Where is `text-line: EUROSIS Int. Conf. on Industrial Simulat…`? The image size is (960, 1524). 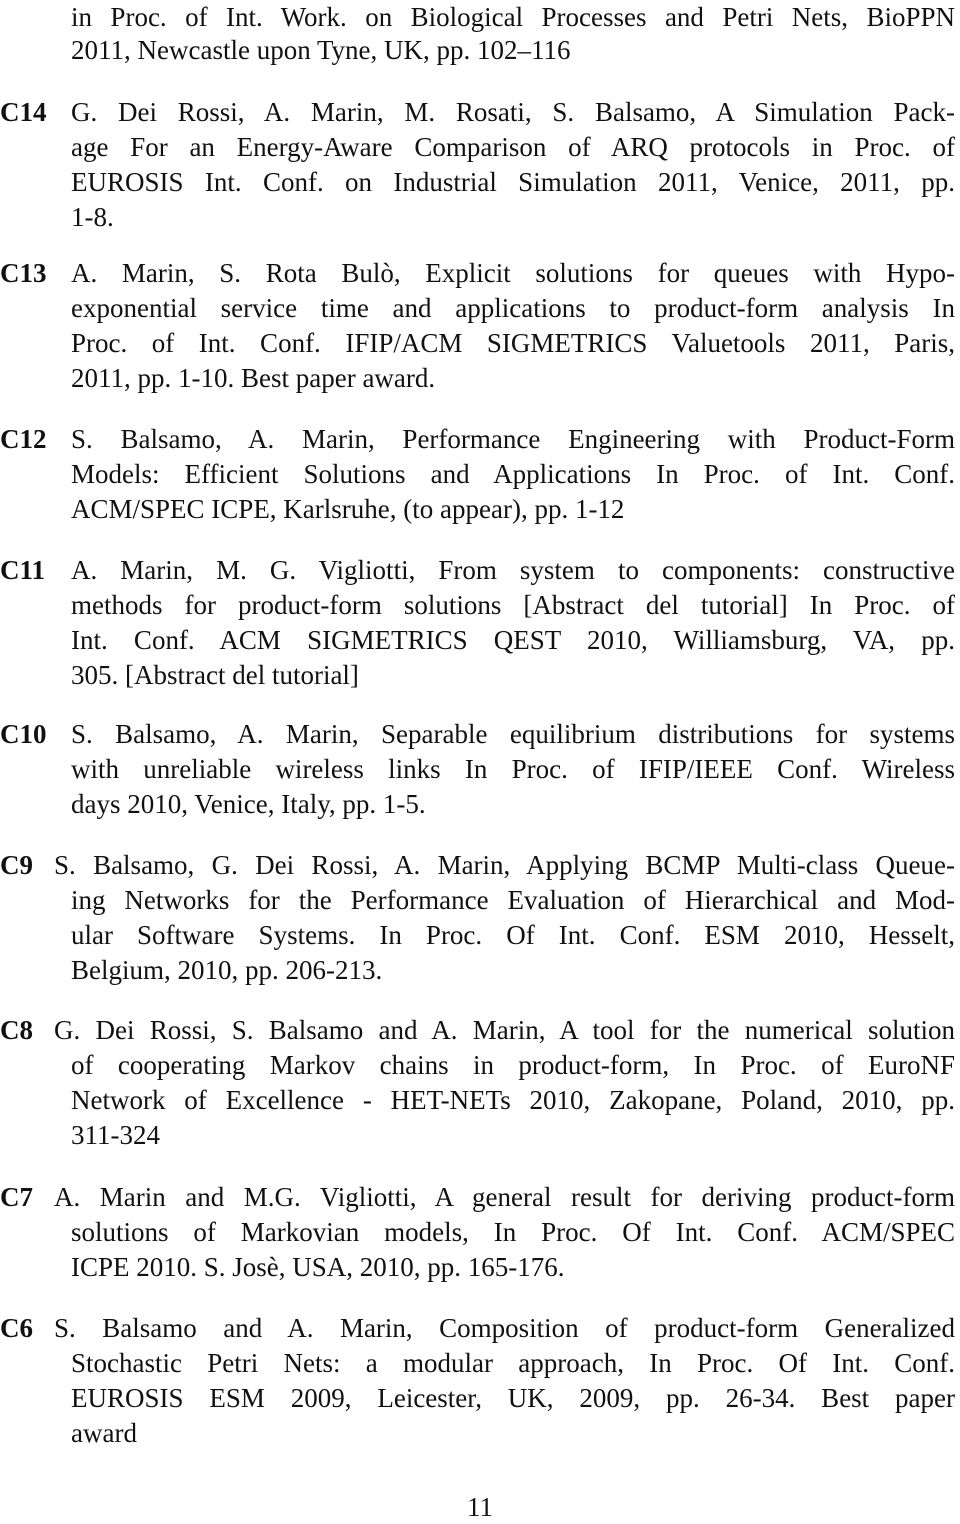
text-line: EUROSIS Int. Conf. on Industrial Simulat… is located at coordinates (513, 182).